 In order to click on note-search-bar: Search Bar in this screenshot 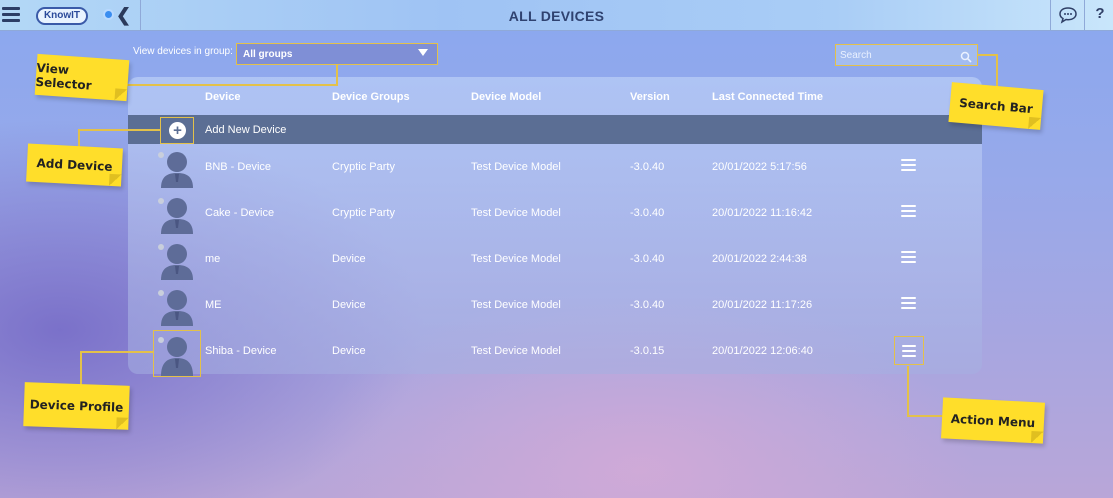, I will do `click(996, 106)`.